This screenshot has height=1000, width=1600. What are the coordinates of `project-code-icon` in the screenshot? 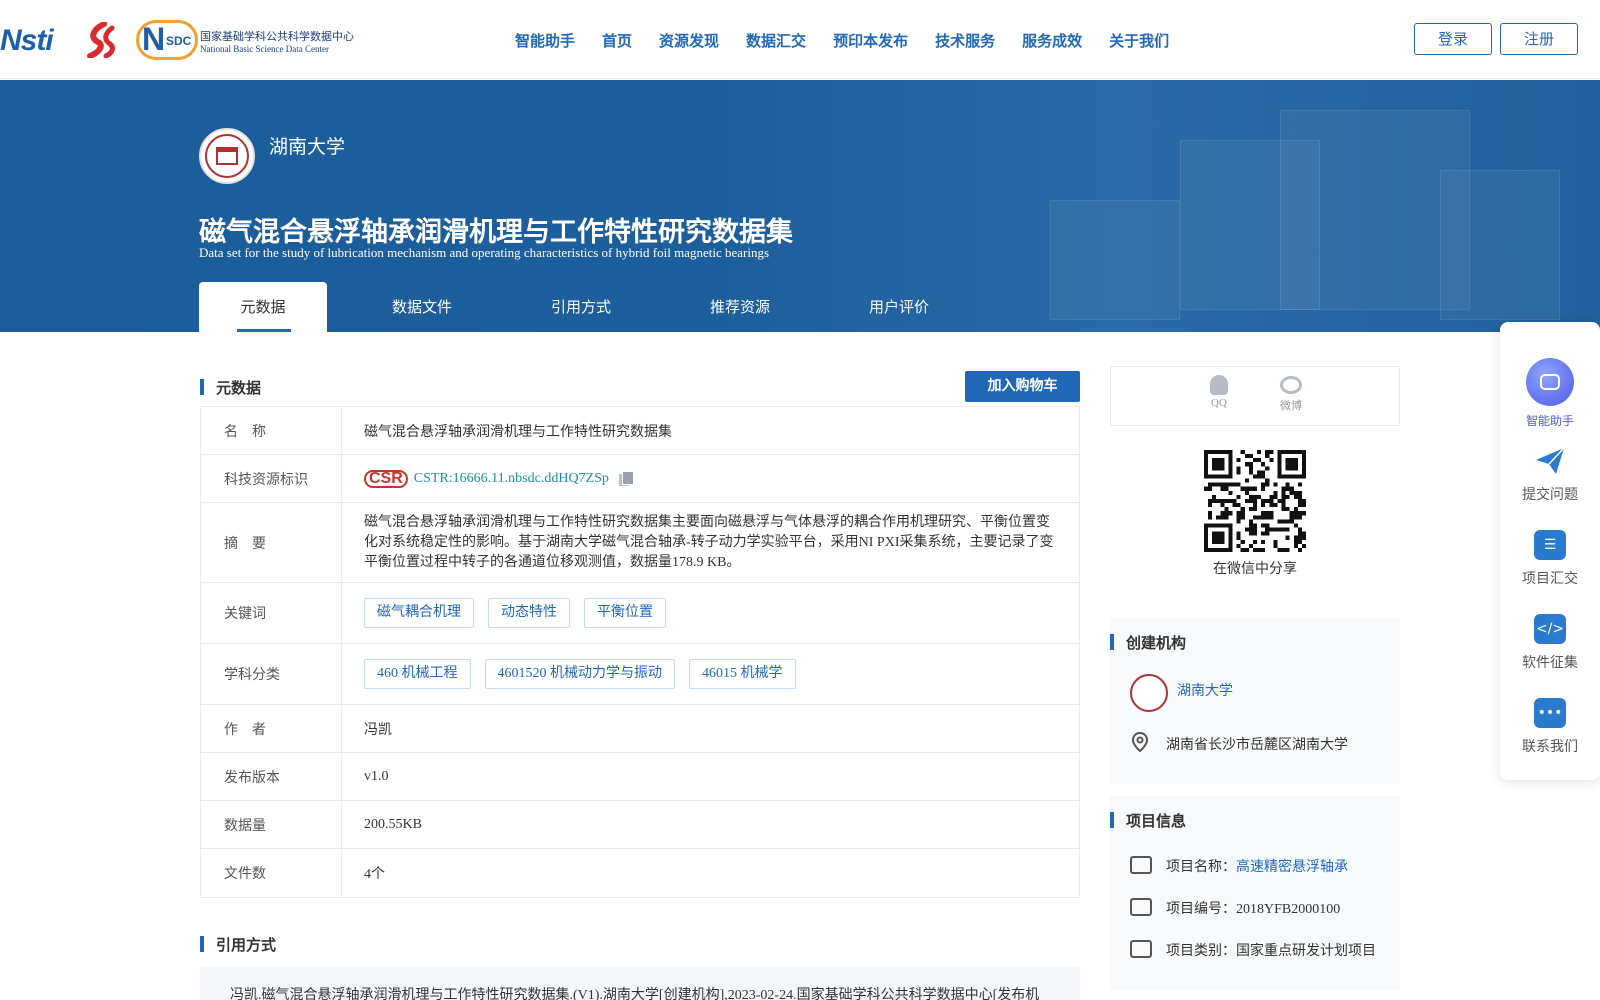 It's located at (1141, 907).